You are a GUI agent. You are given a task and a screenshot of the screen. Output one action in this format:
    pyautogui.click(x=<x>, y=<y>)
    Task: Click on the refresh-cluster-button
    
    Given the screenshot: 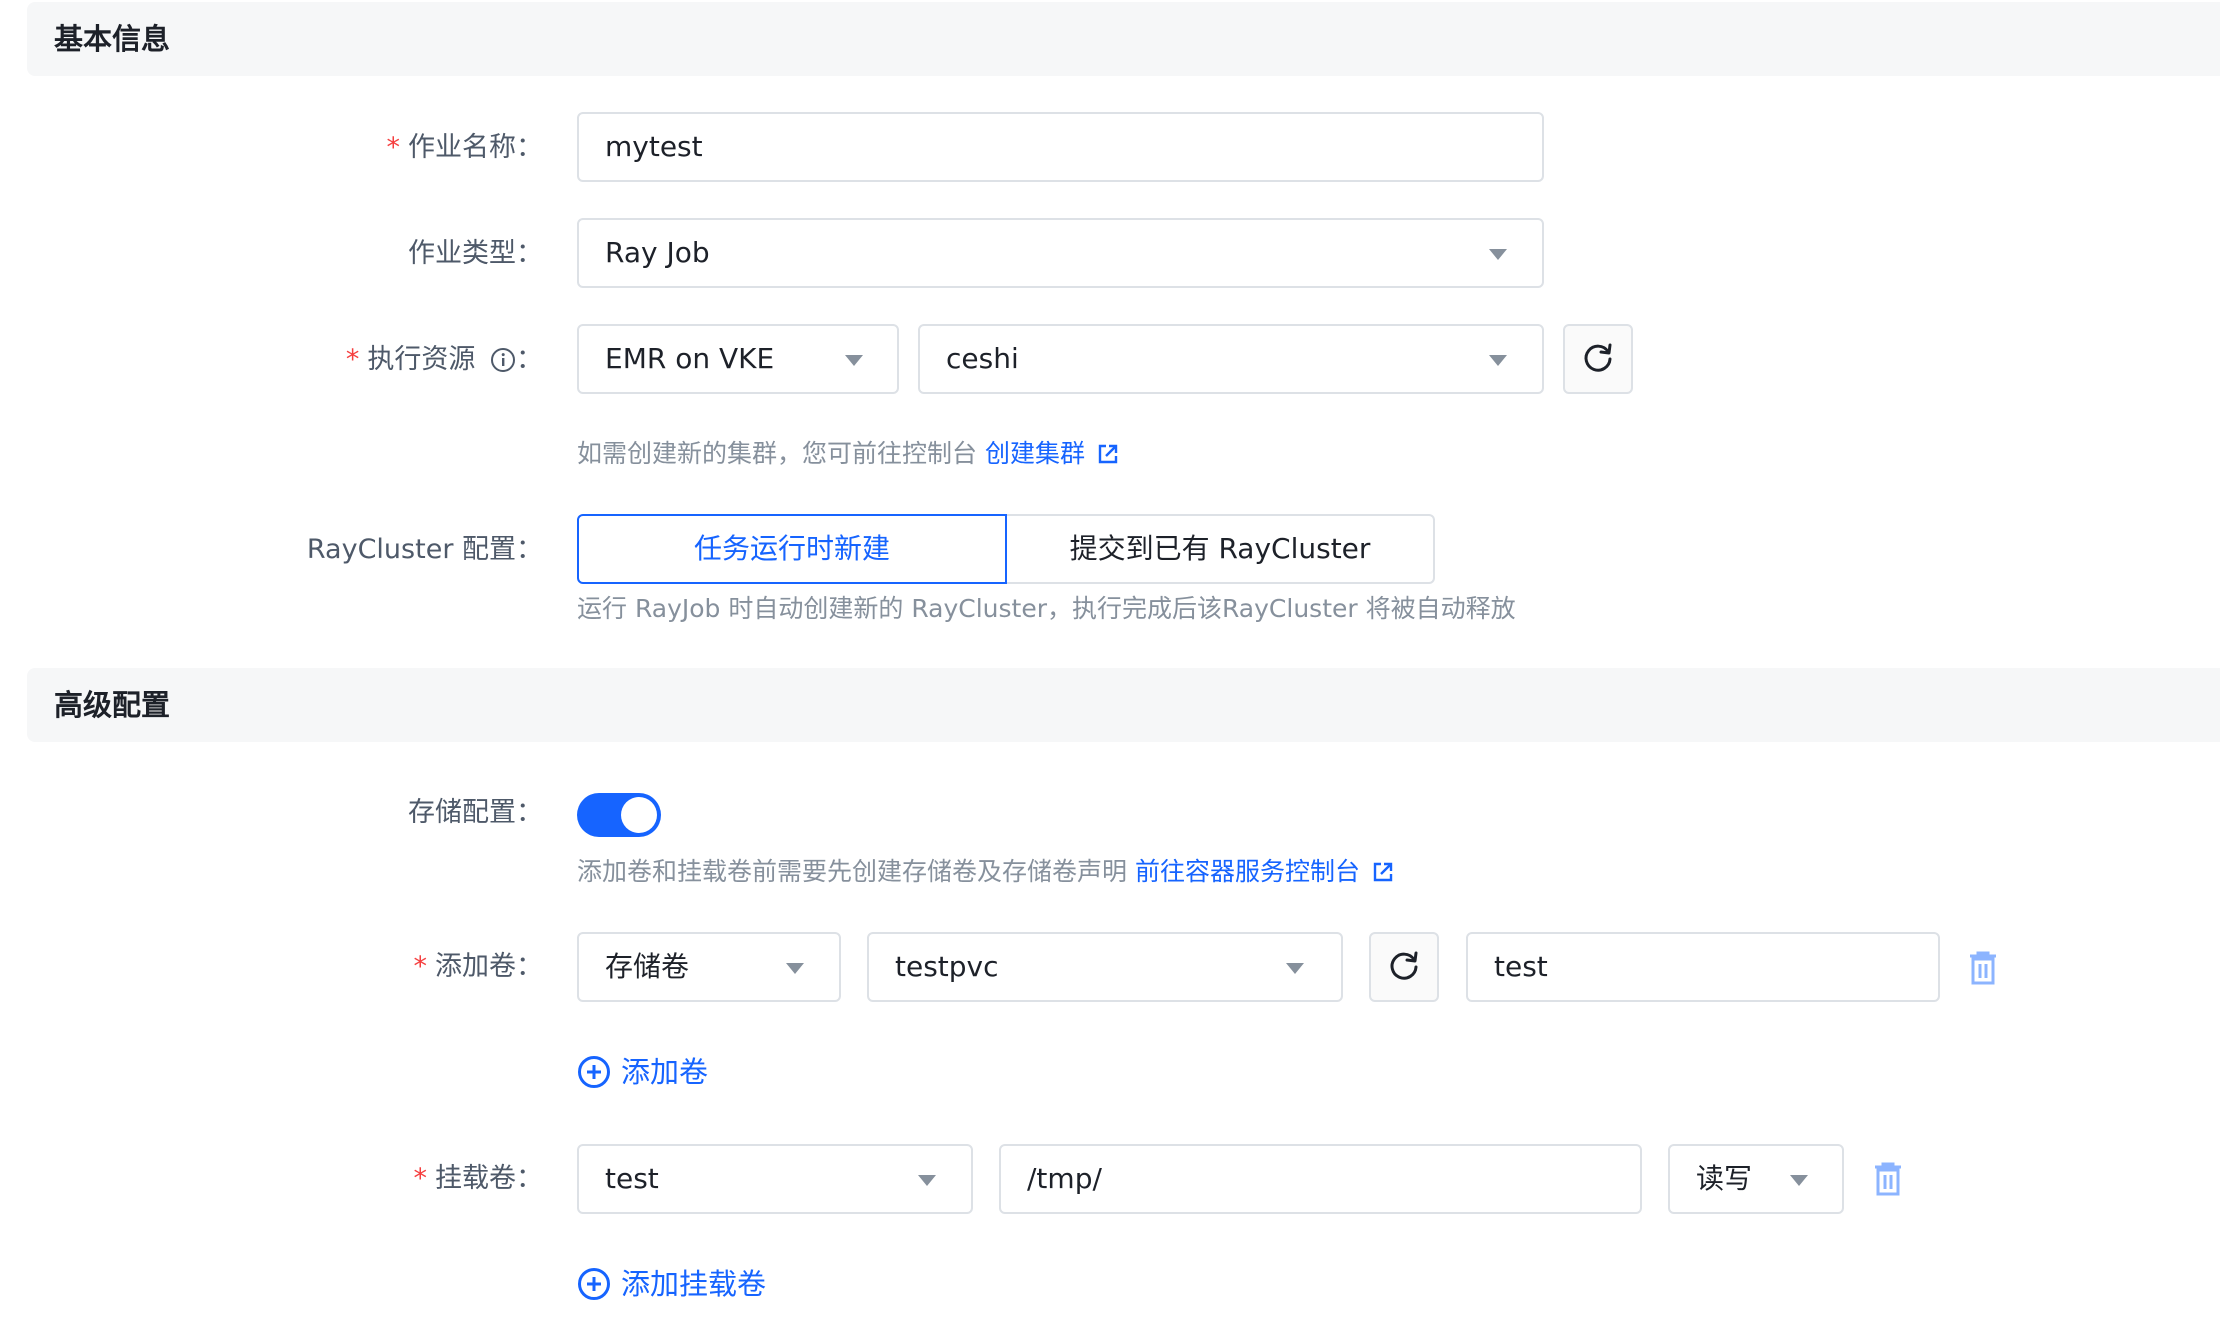 What is the action you would take?
    pyautogui.click(x=1598, y=359)
    